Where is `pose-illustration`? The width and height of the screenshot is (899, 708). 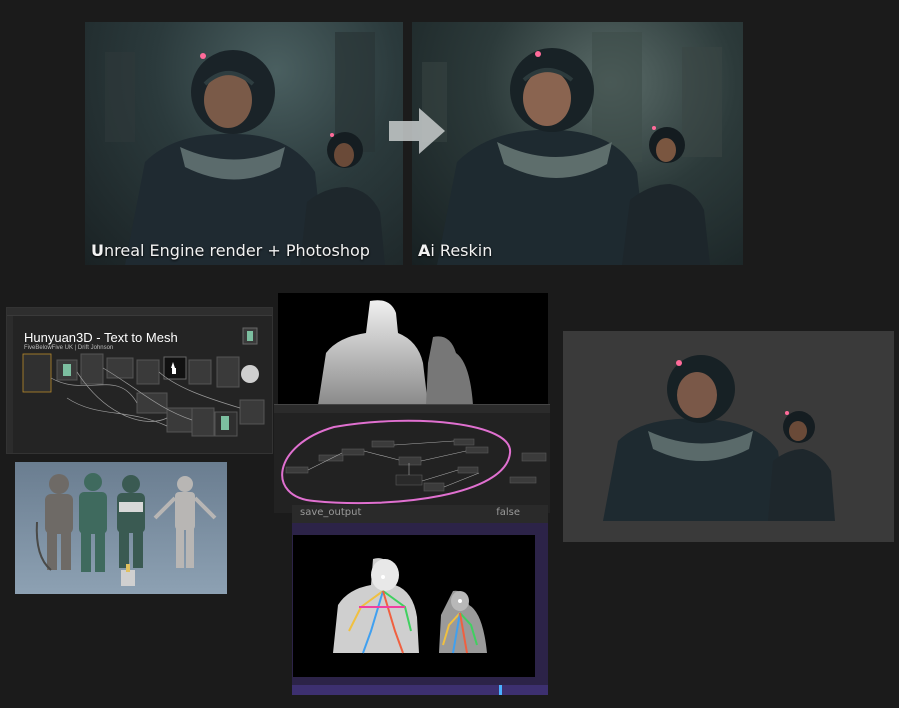
pose-illustration is located at coordinates (410, 606).